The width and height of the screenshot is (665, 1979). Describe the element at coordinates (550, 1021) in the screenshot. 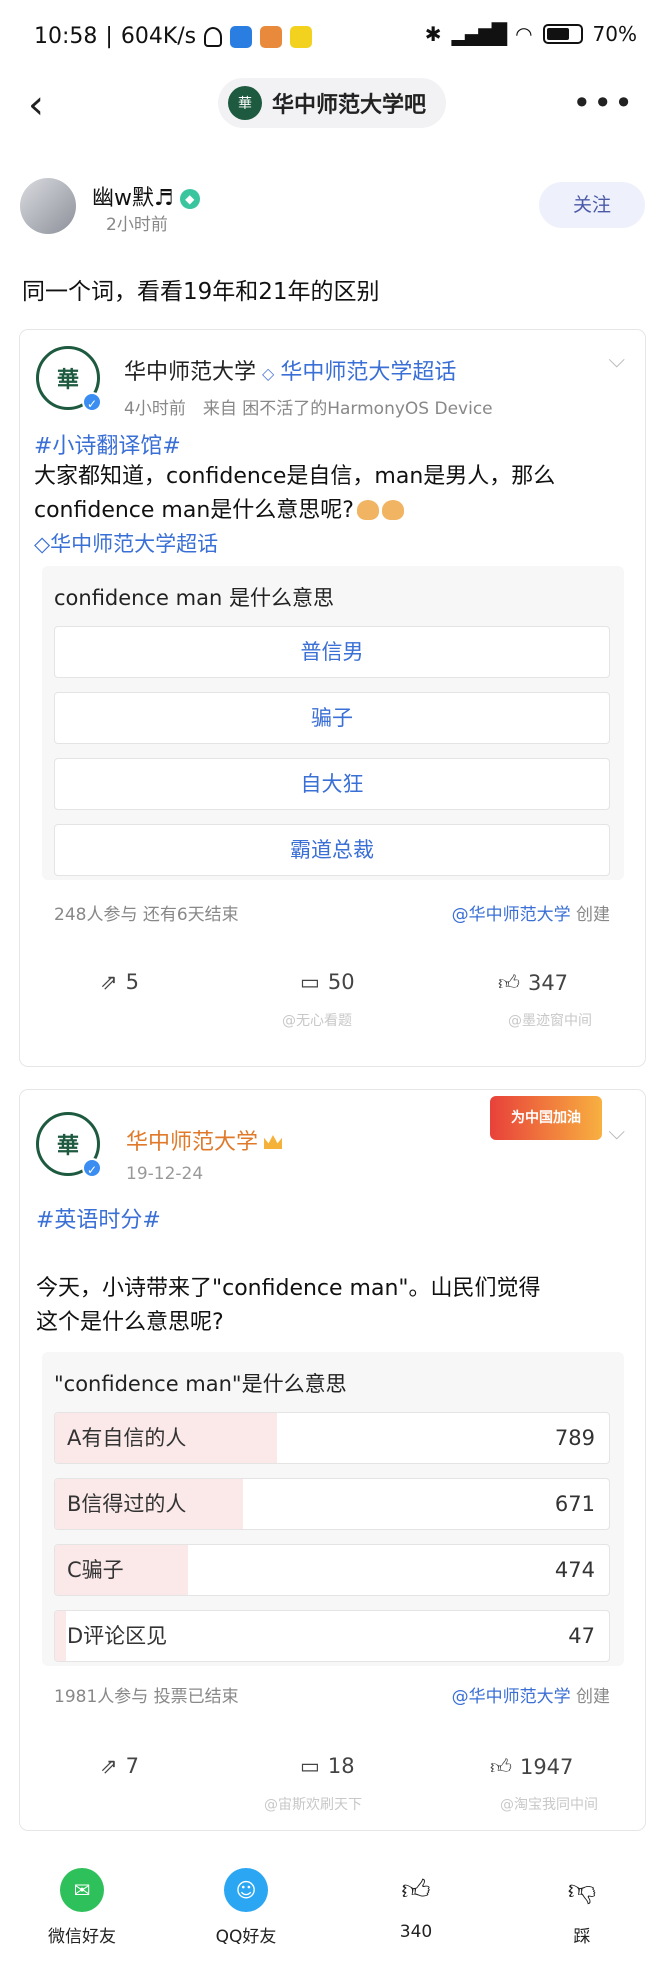

I see `watermark: @墨迹窗中间` at that location.